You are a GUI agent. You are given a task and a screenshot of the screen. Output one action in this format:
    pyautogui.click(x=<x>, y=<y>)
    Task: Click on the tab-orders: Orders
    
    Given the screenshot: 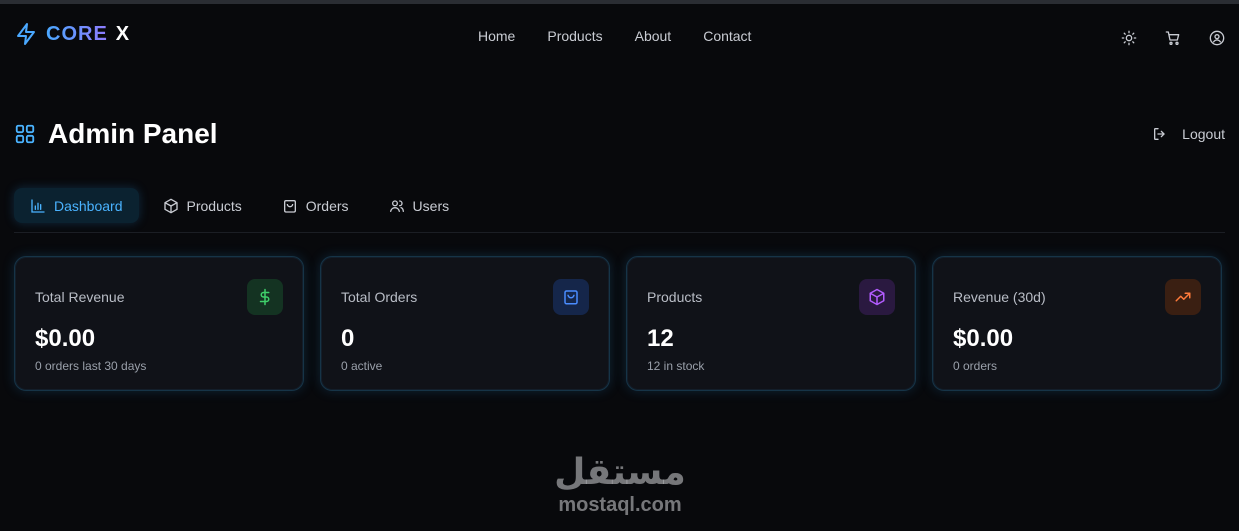 What is the action you would take?
    pyautogui.click(x=315, y=205)
    